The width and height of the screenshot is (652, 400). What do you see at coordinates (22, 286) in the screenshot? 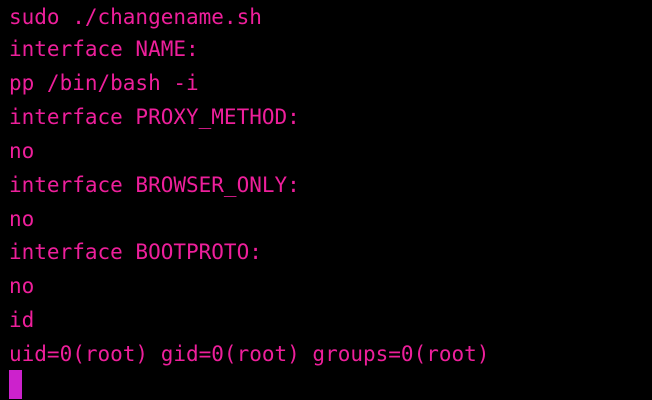
I see `terminal-line-input-bootproto: no` at bounding box center [22, 286].